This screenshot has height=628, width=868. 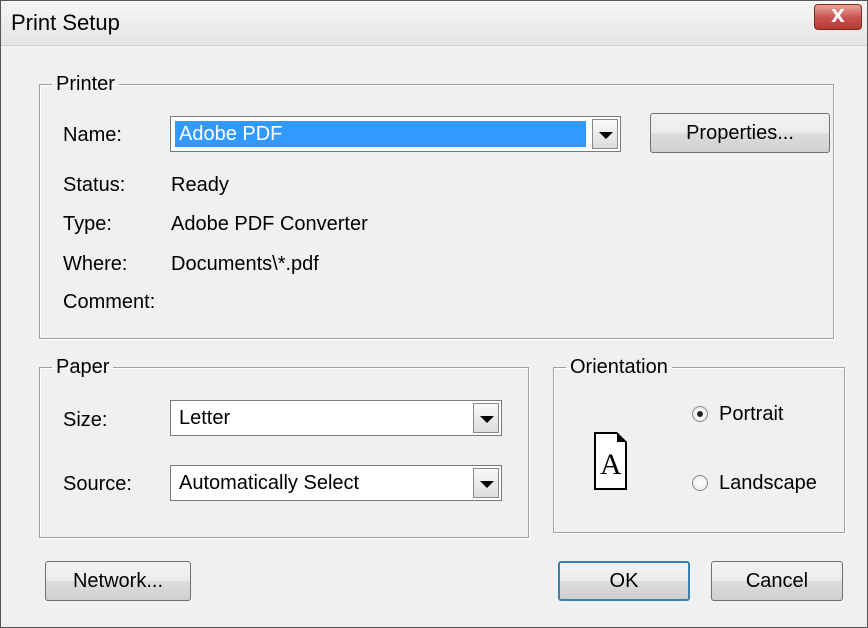 I want to click on landscape-radio, so click(x=700, y=483).